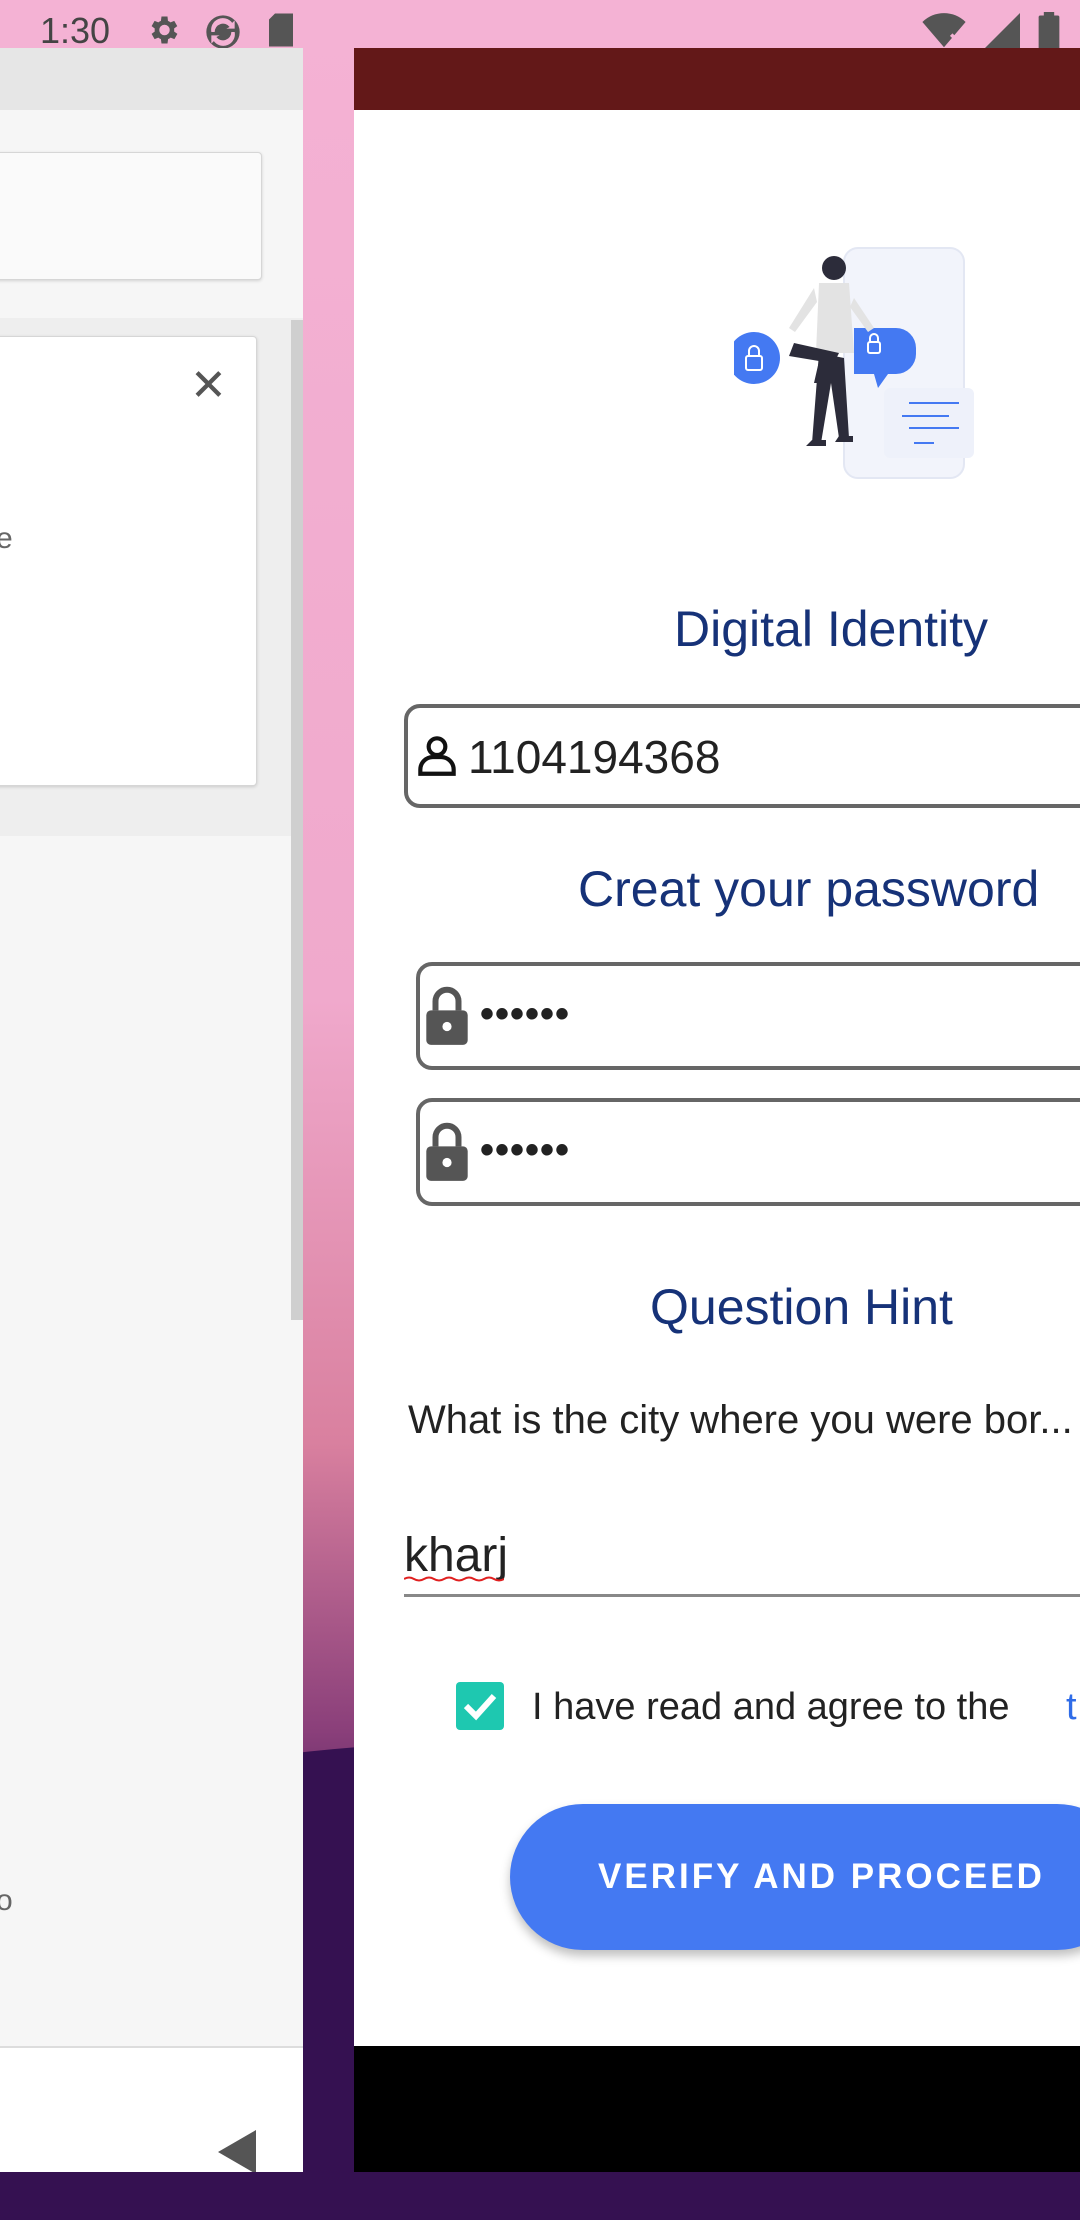 The width and height of the screenshot is (1080, 2220). I want to click on person-icon, so click(437, 756).